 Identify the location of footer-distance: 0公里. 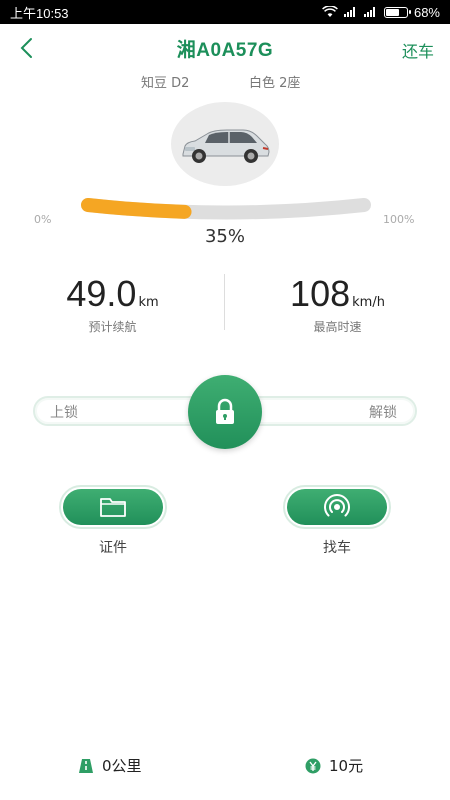
(110, 765).